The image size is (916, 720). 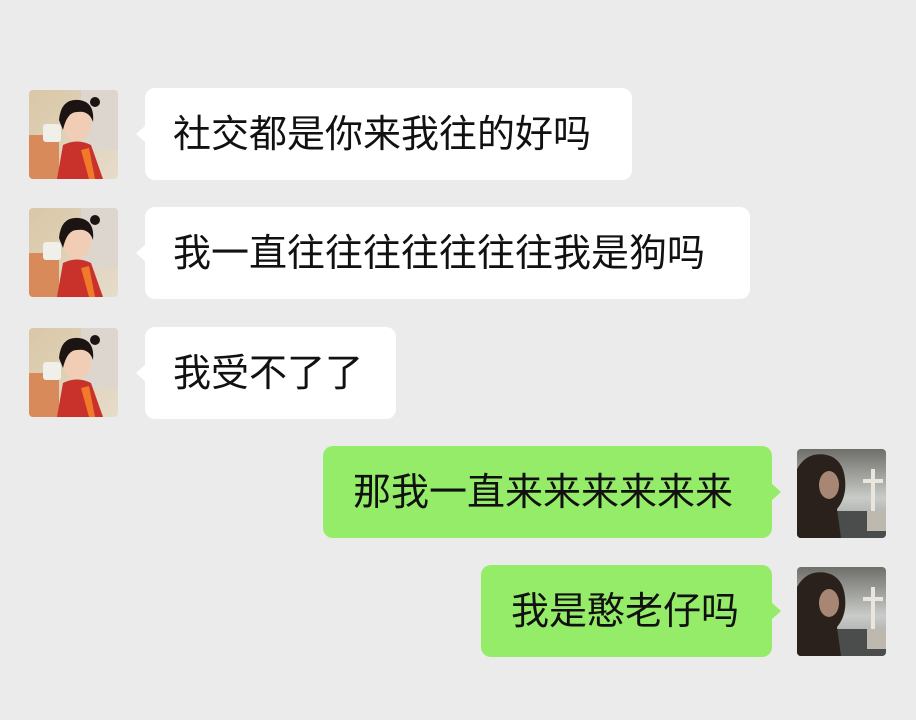 What do you see at coordinates (439, 253) in the screenshot?
I see `message-text: 我一直往往往往往往往我是狗吗` at bounding box center [439, 253].